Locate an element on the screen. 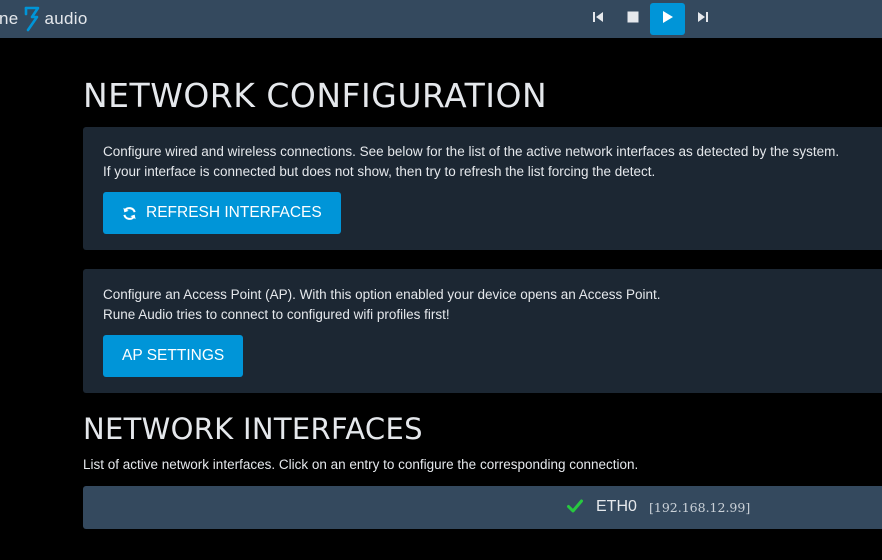 The height and width of the screenshot is (560, 882). refresh-interfaces-button: REFRESH INTERFACES is located at coordinates (222, 213).